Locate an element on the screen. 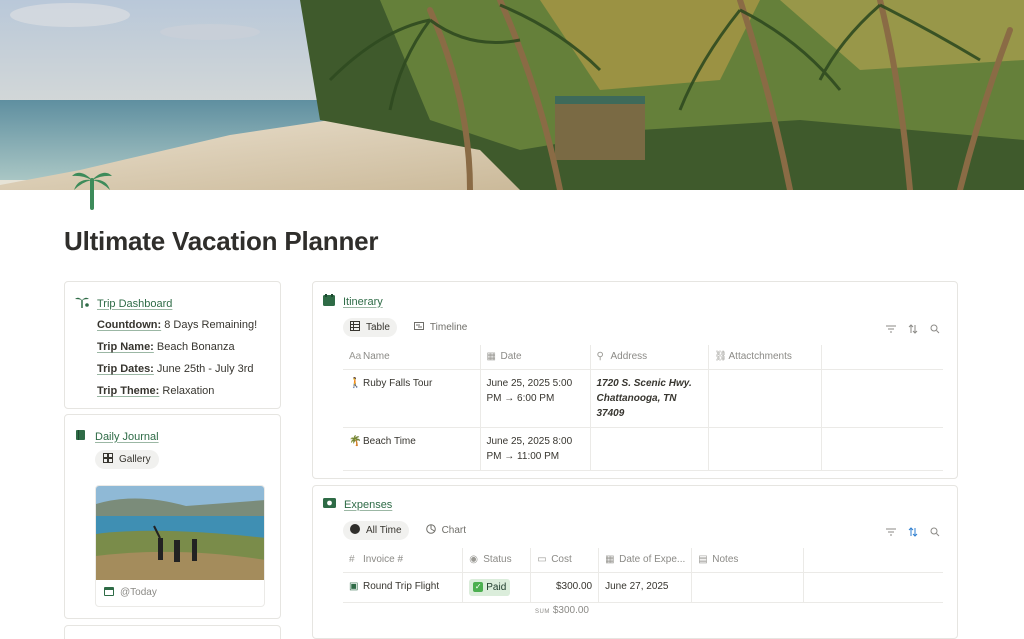  grid-icon is located at coordinates (108, 459).